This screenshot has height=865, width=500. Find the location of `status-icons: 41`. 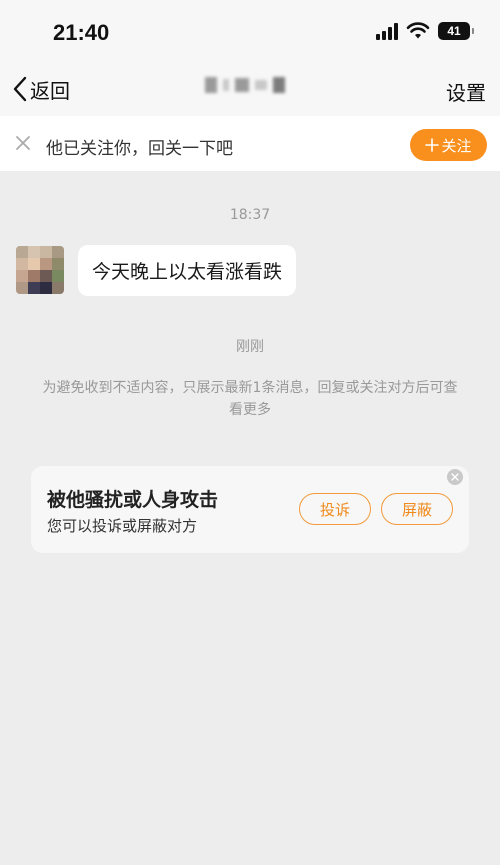

status-icons: 41 is located at coordinates (425, 31).